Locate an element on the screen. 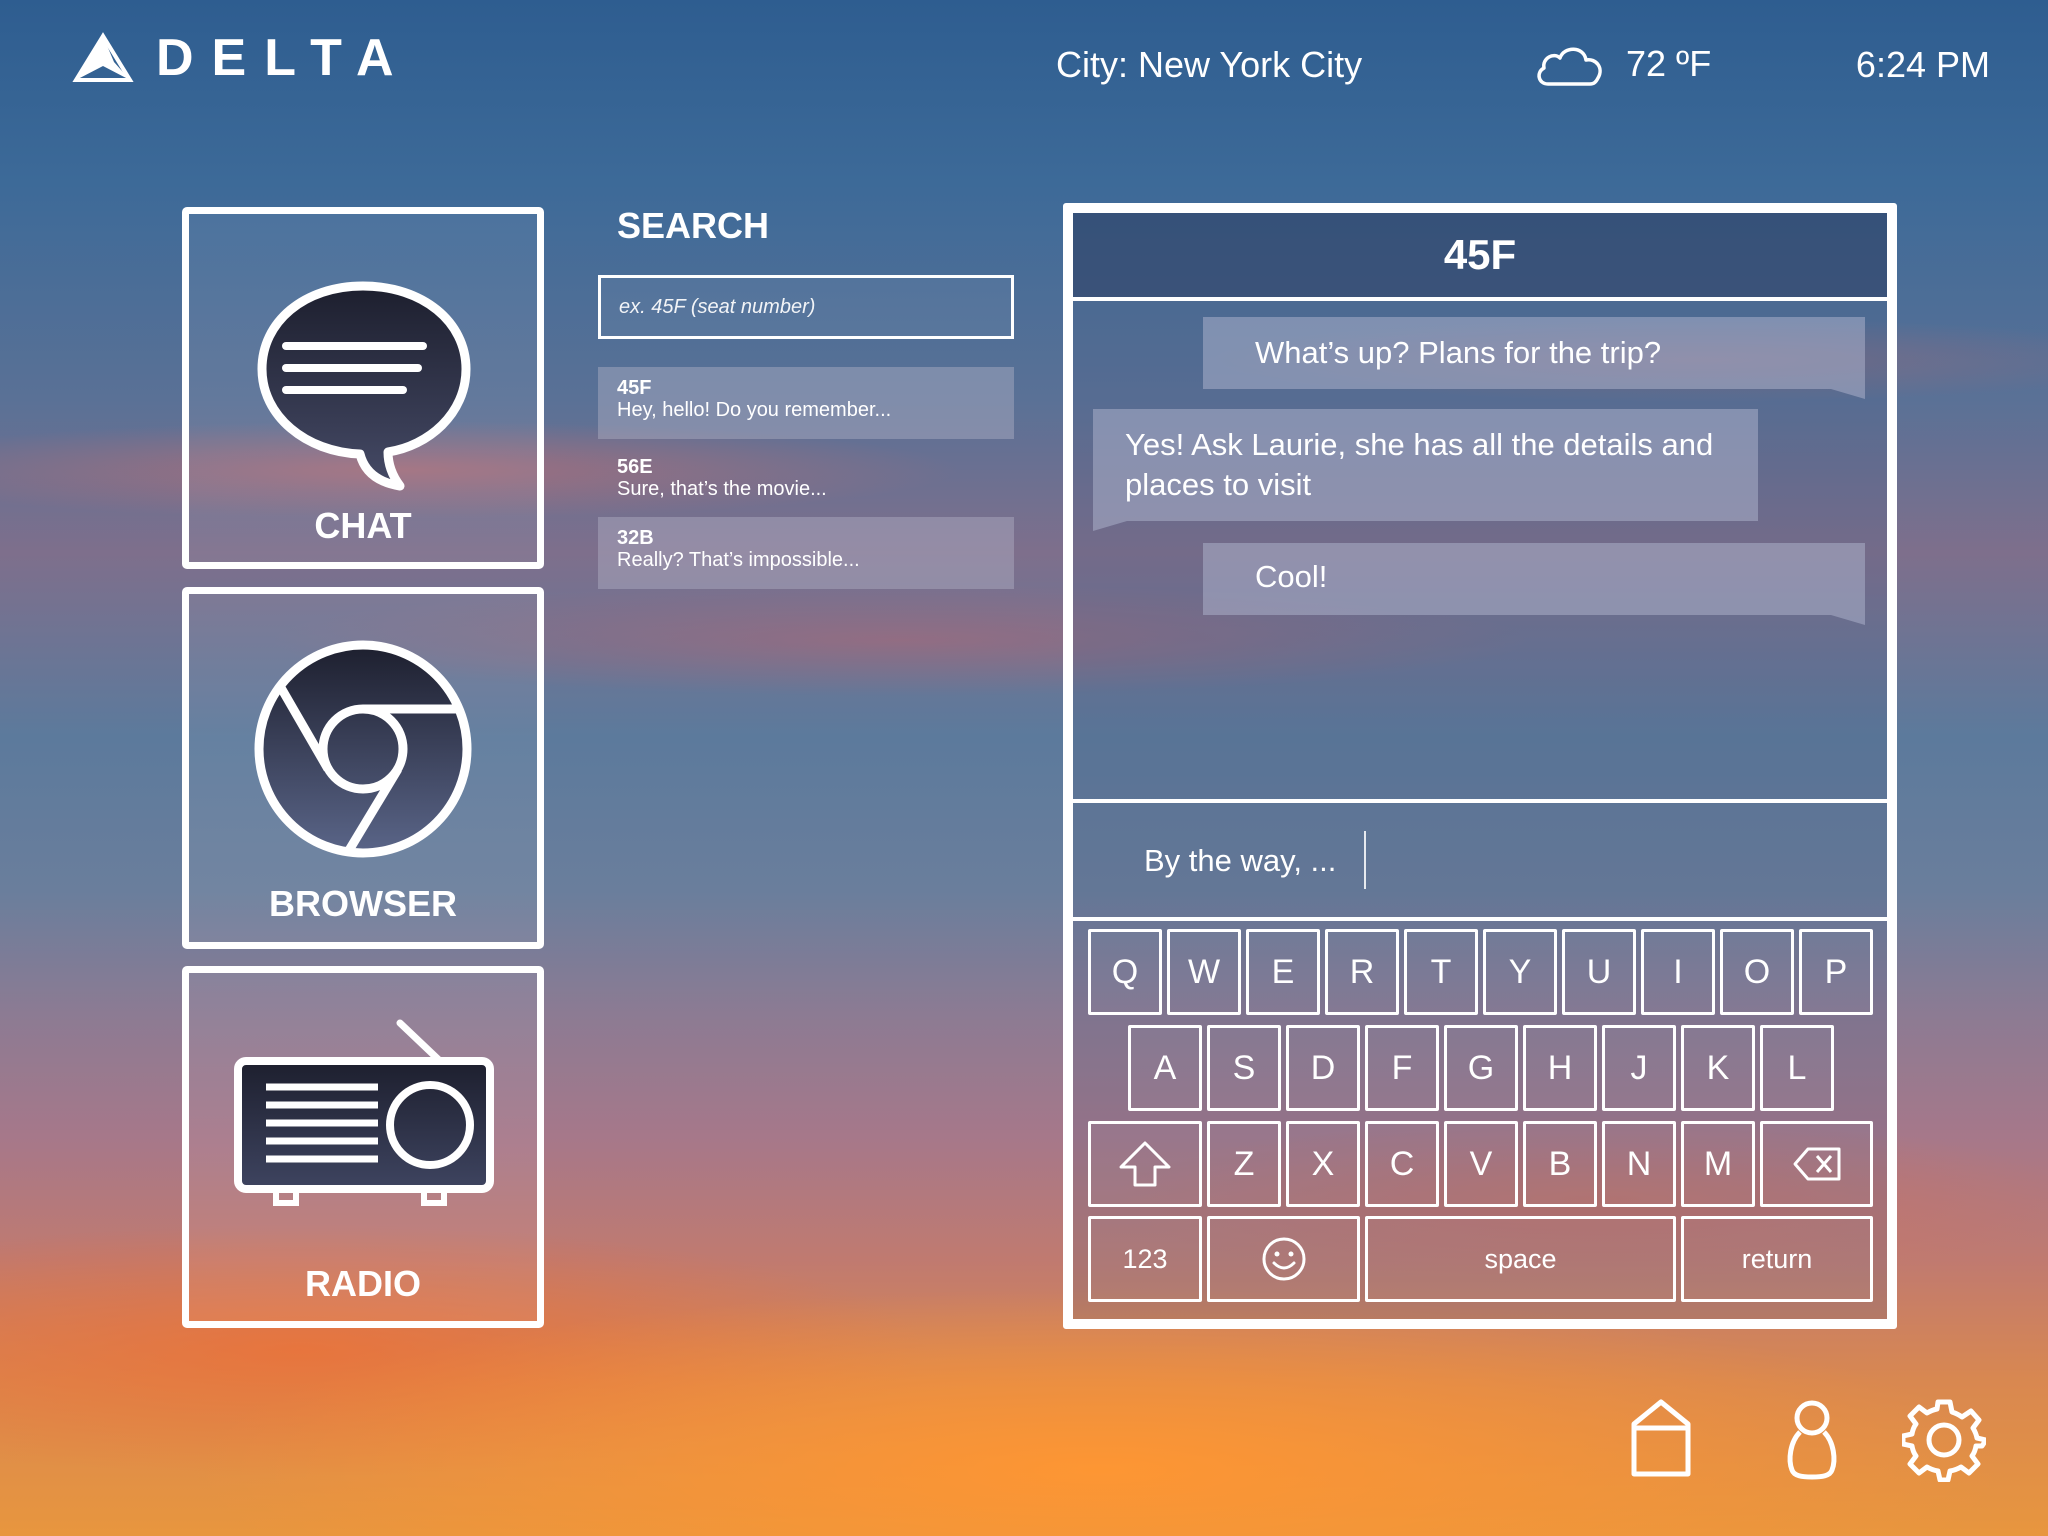 The image size is (2048, 1536). key-d: D is located at coordinates (1323, 1068).